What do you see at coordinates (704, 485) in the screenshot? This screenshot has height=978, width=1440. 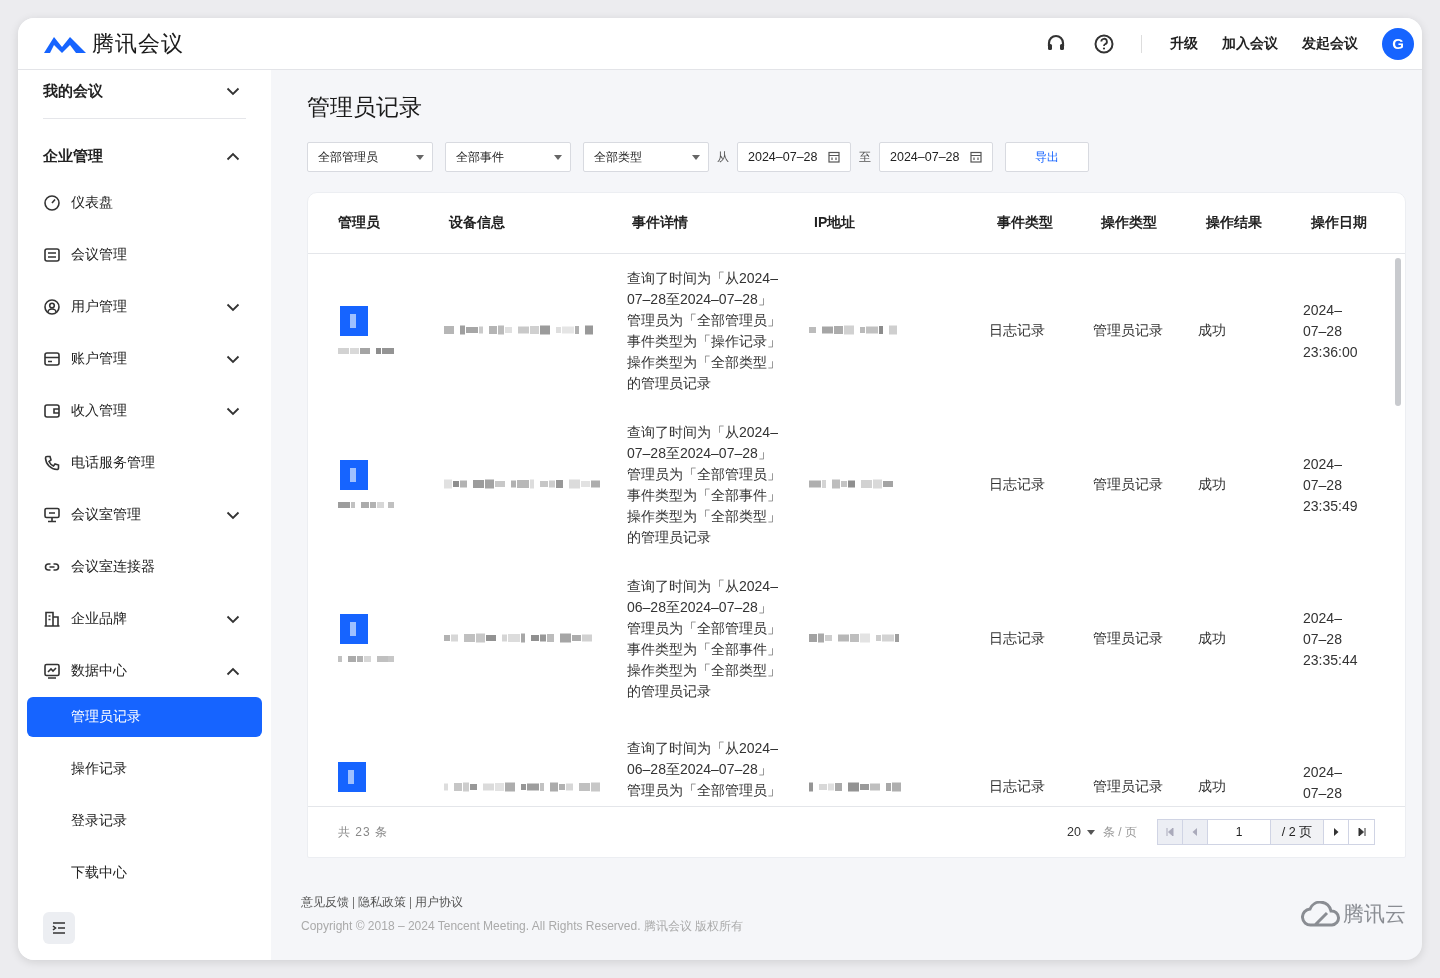 I see `event-detail: 查询了时间为「从2024– 07–28至2024–07–28」 管理员为「全部管理员」 事件类型为「全部事件」 操作类型为「全部类型」 的管理员记录` at bounding box center [704, 485].